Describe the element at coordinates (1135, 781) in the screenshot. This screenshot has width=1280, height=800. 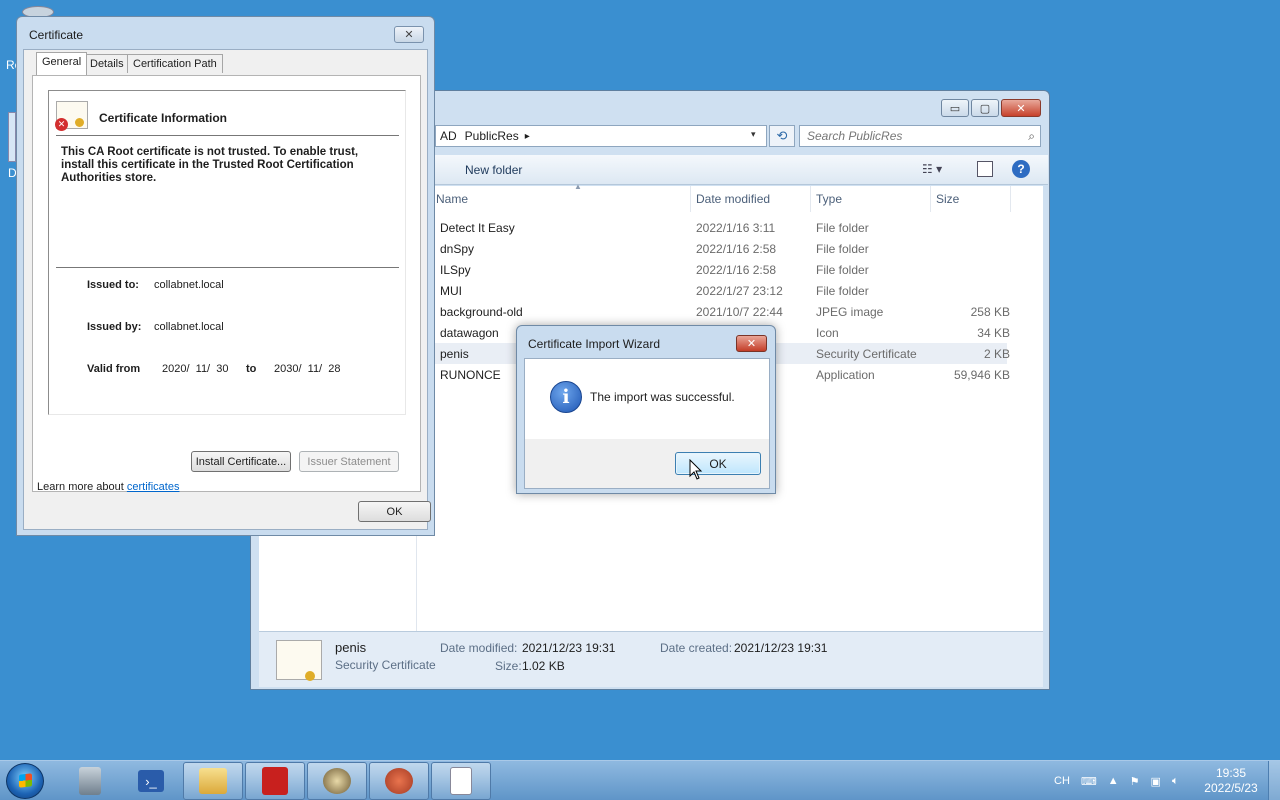
I see `action-center-flag-icon: ⚑` at that location.